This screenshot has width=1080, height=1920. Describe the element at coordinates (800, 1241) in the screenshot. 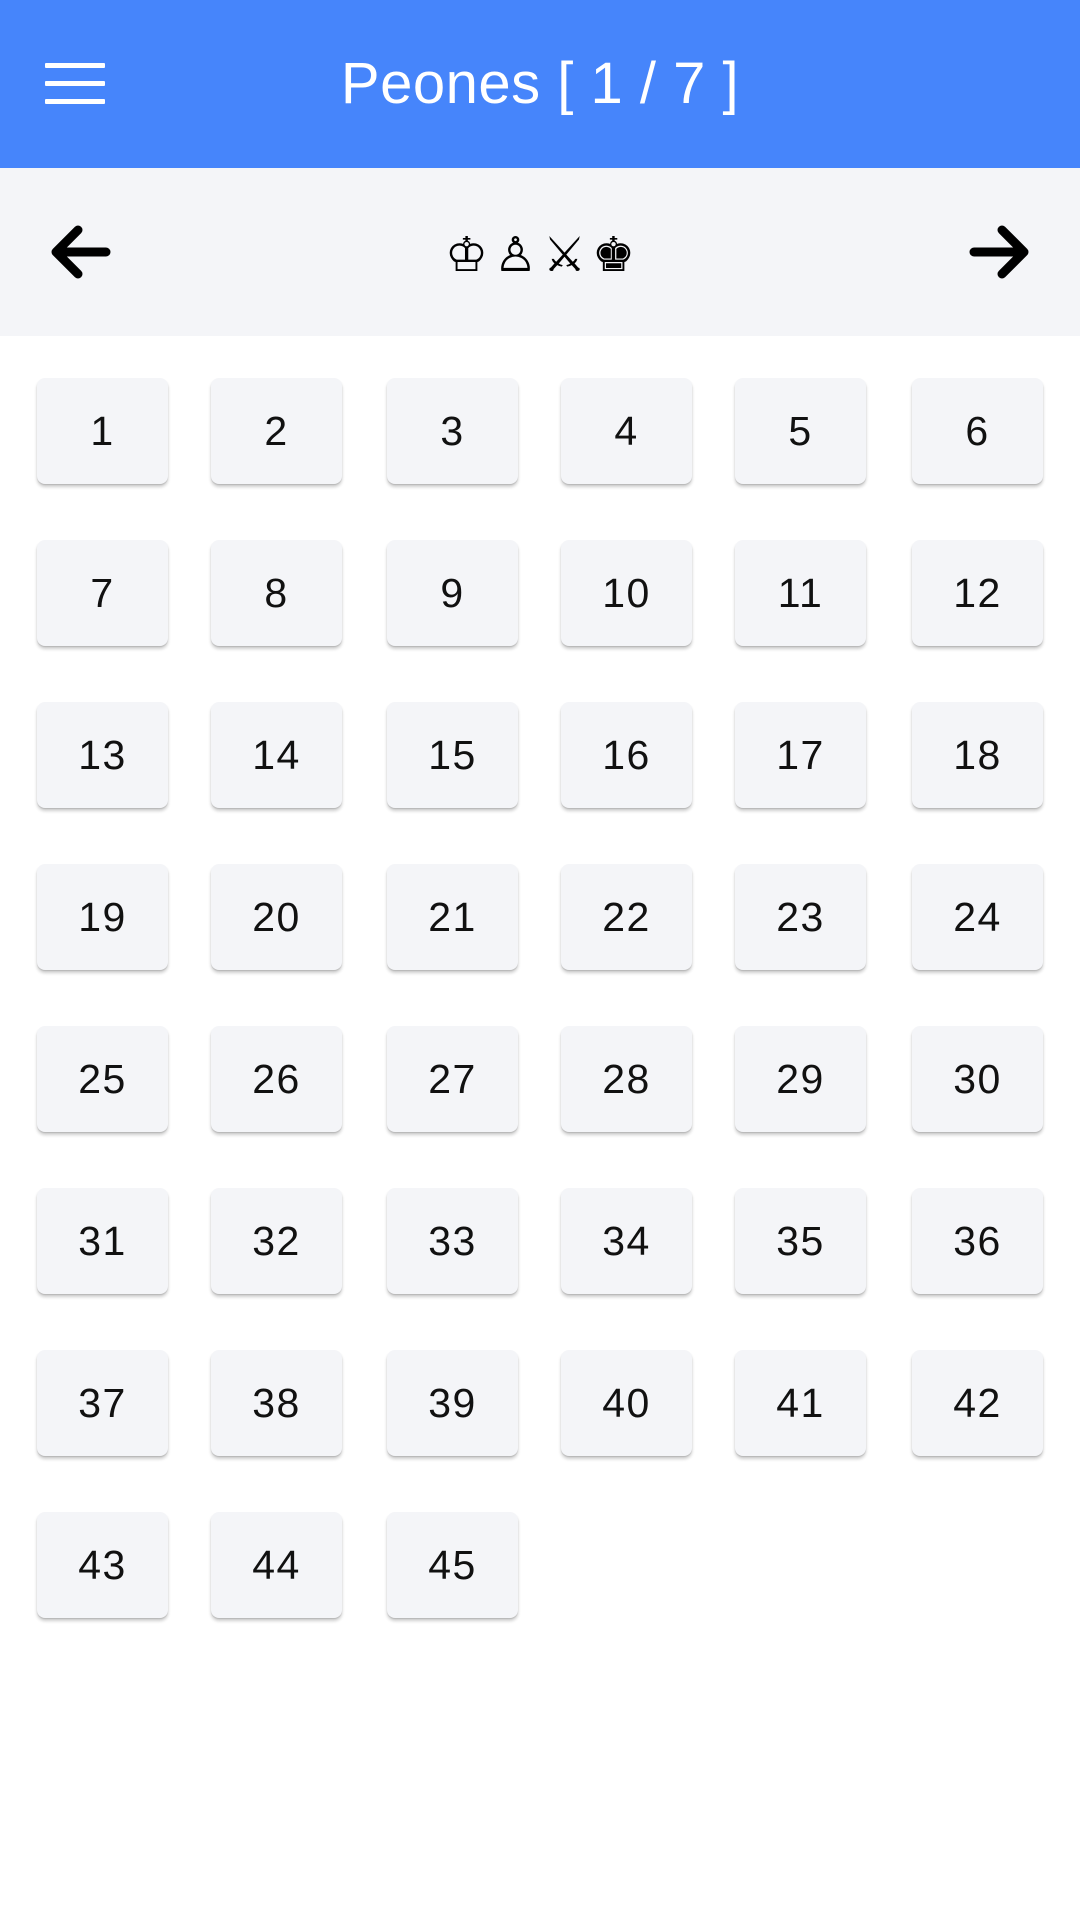

I see `level-button: 35` at that location.